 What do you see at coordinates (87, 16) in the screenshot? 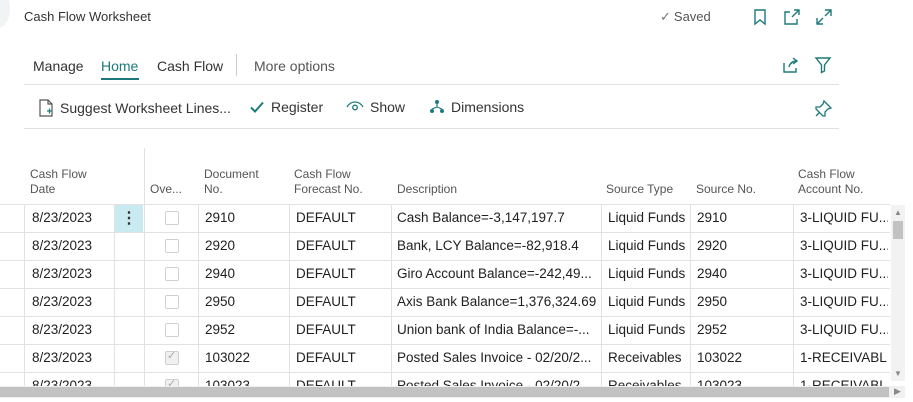
I see `page-title: Cash Flow Worksheet` at bounding box center [87, 16].